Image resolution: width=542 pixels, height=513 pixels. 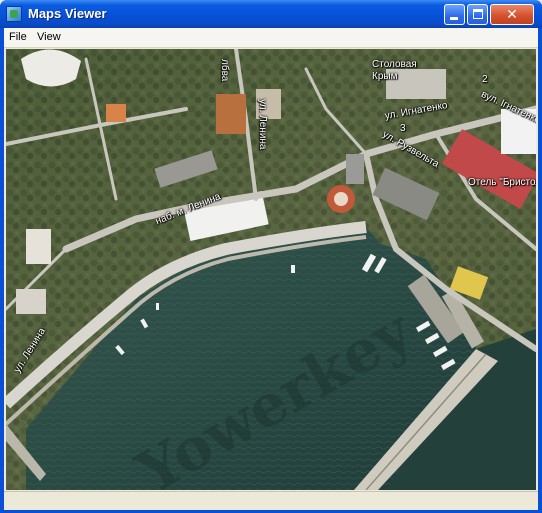 I want to click on maximize-button, so click(x=477, y=14).